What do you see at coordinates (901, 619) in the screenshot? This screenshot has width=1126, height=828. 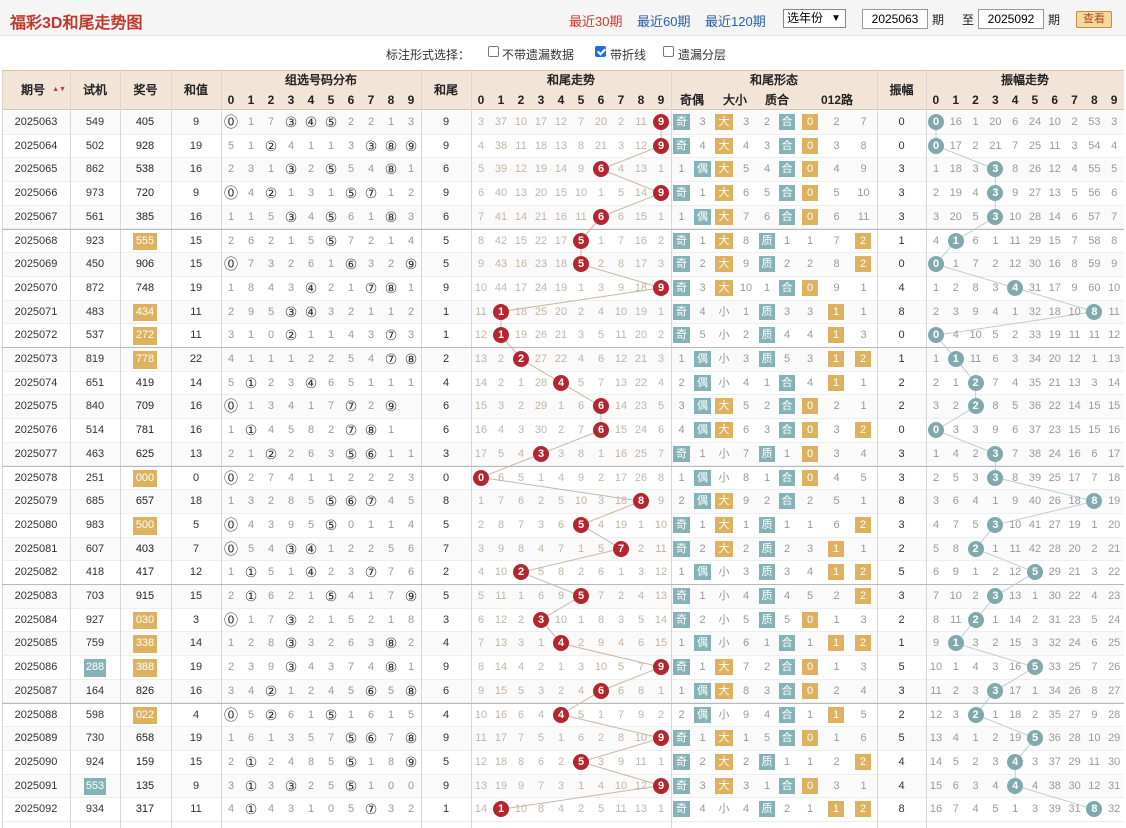 I see `amp-cell: 2` at bounding box center [901, 619].